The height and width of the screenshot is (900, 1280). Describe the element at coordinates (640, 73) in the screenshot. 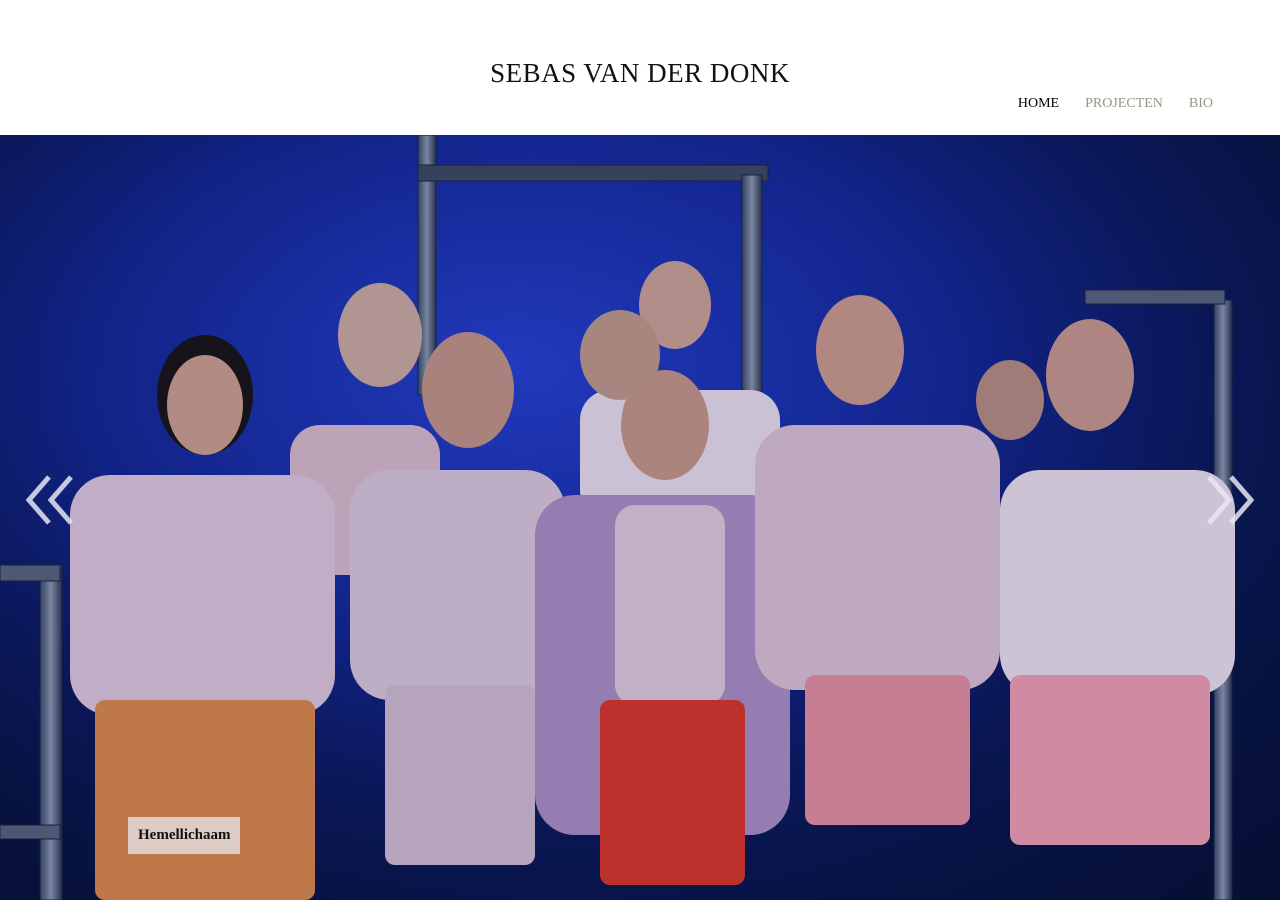

I see `site-title: SEBAS VAN DER DONK` at that location.